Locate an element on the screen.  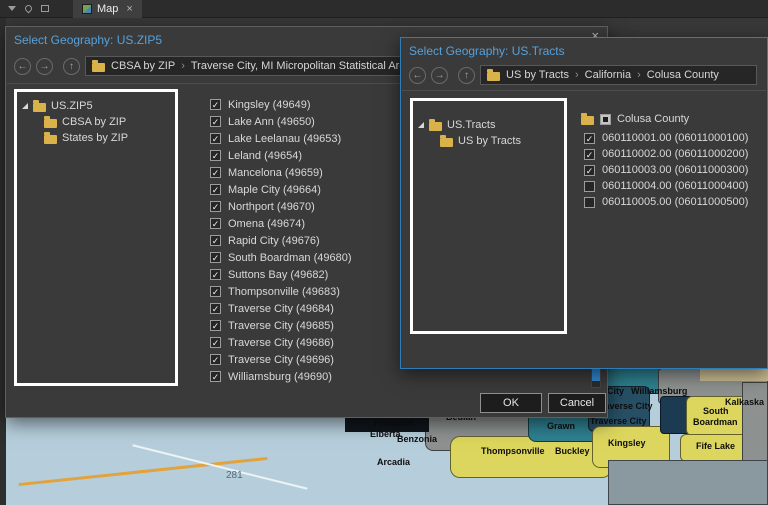
list-item: ✓ Williamsburg (49690) is located at coordinates (395, 376).